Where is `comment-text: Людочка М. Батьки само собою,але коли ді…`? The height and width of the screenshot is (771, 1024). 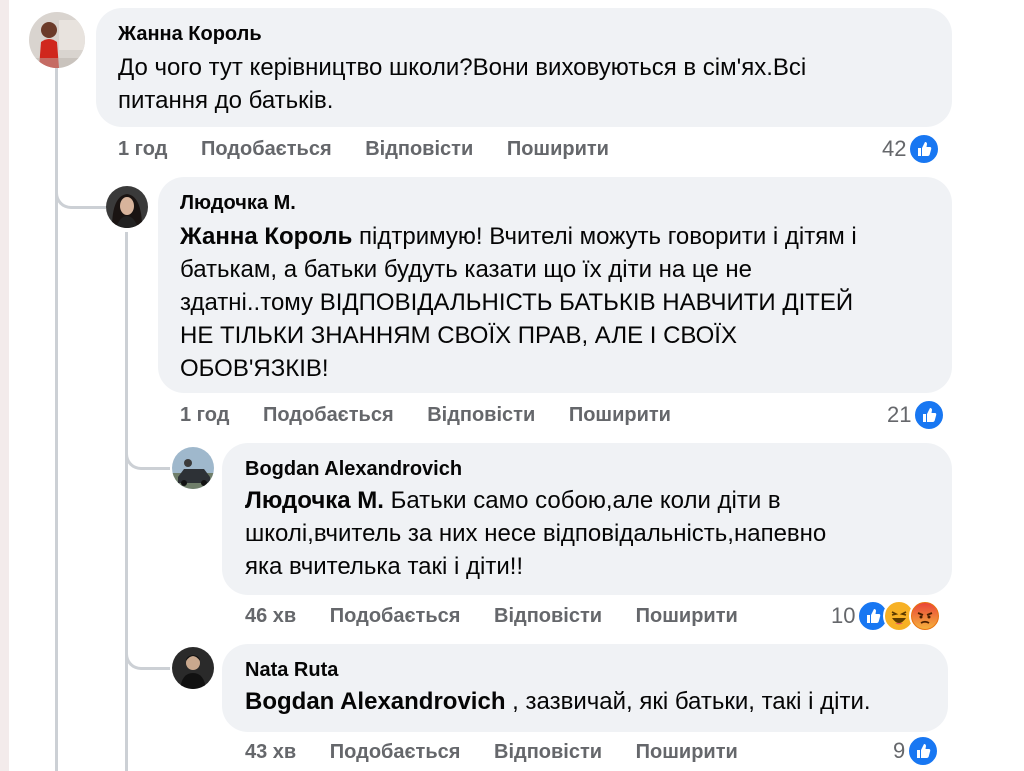 comment-text: Людочка М. Батьки само собою,але коли ді… is located at coordinates (535, 533).